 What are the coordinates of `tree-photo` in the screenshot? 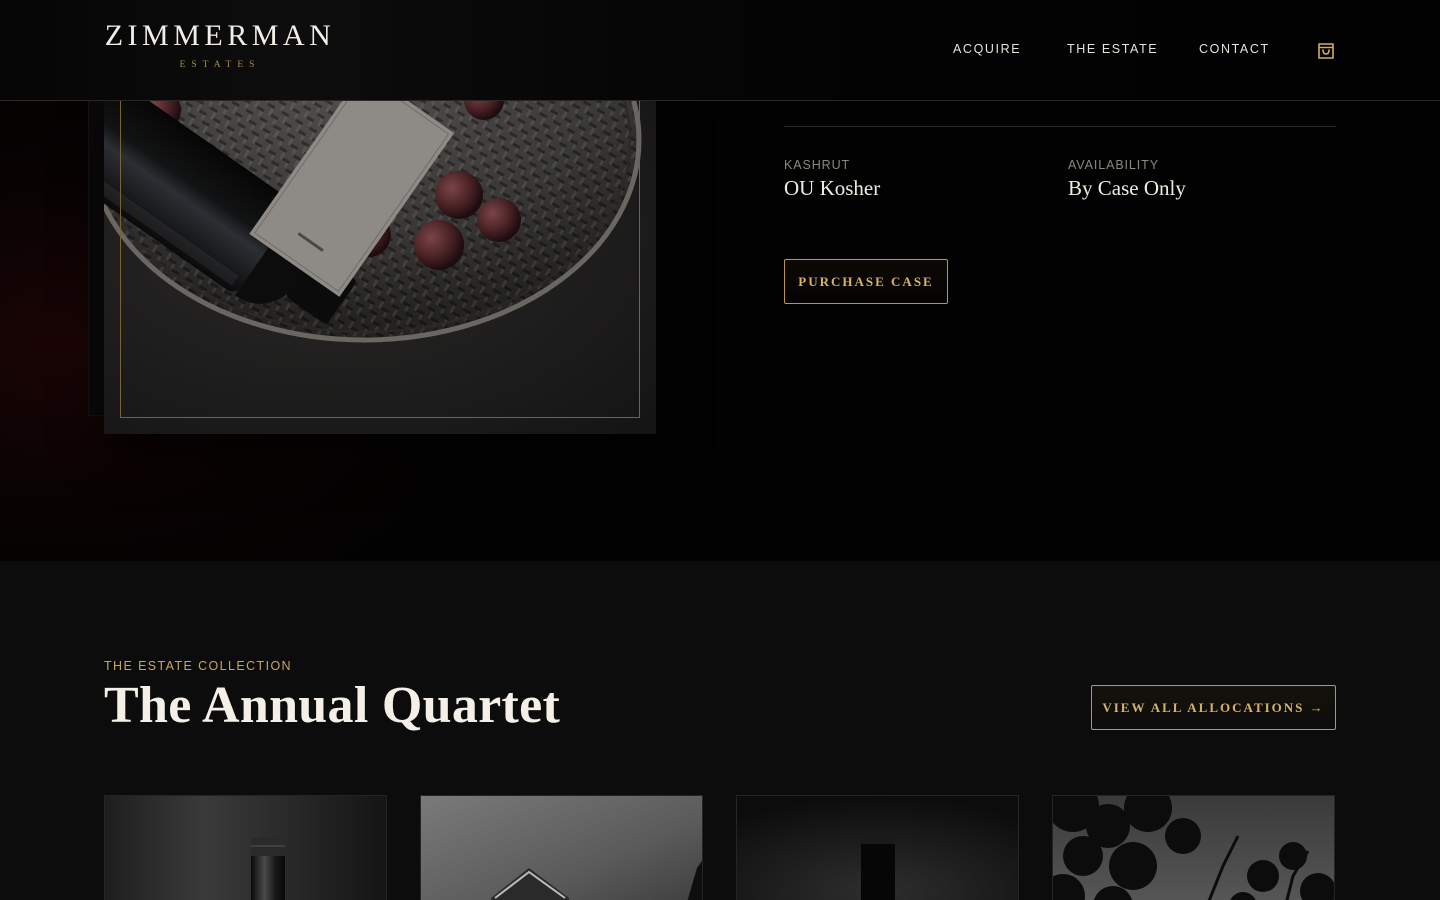 It's located at (1193, 848).